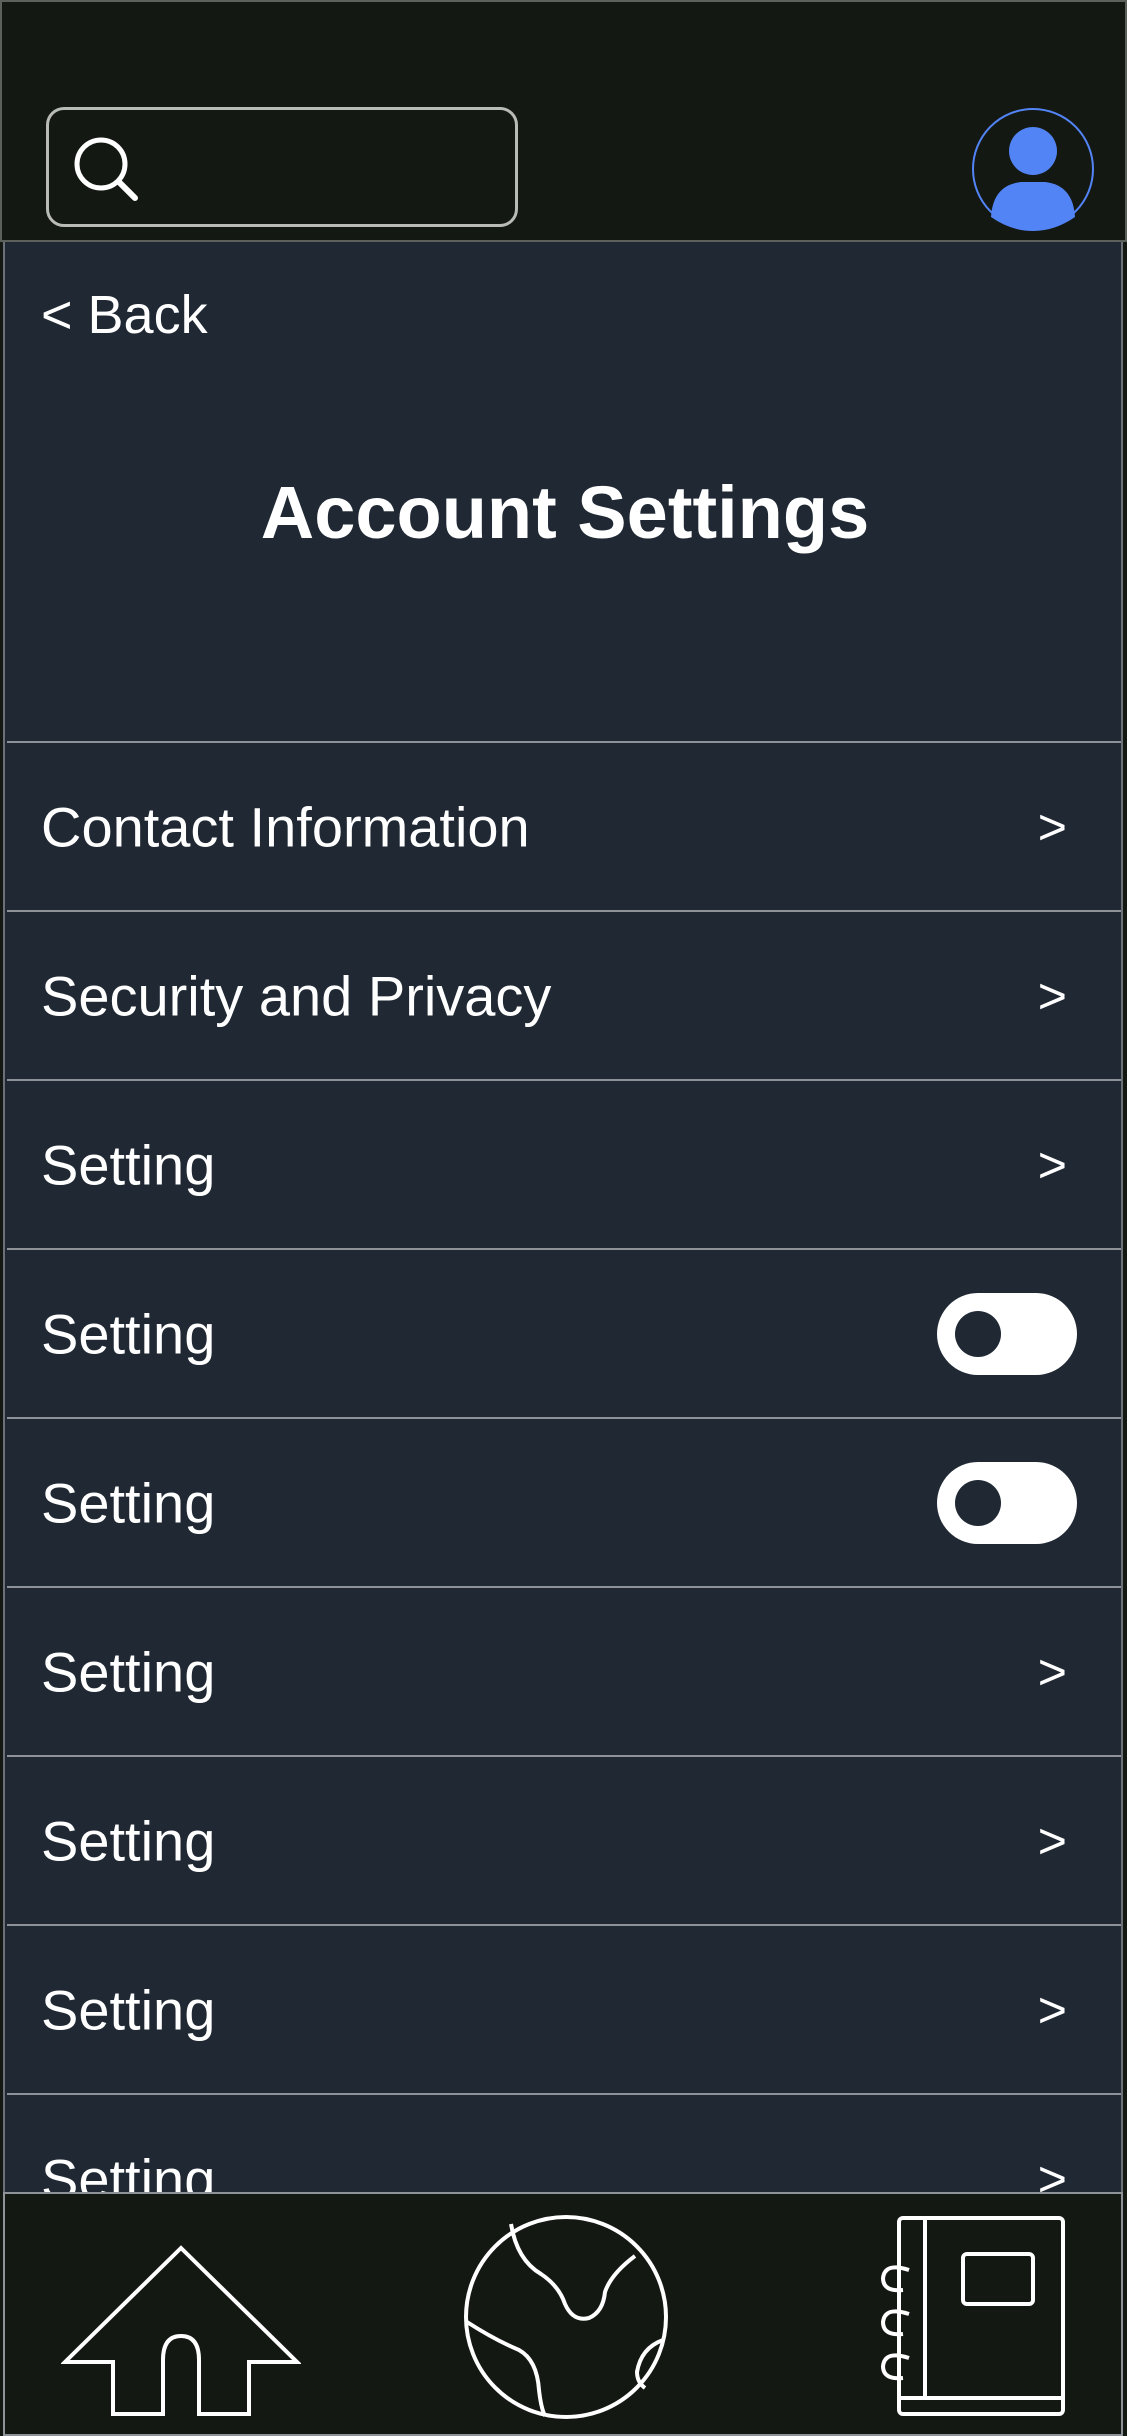 The height and width of the screenshot is (2436, 1127). I want to click on notebook-icon, so click(973, 2317).